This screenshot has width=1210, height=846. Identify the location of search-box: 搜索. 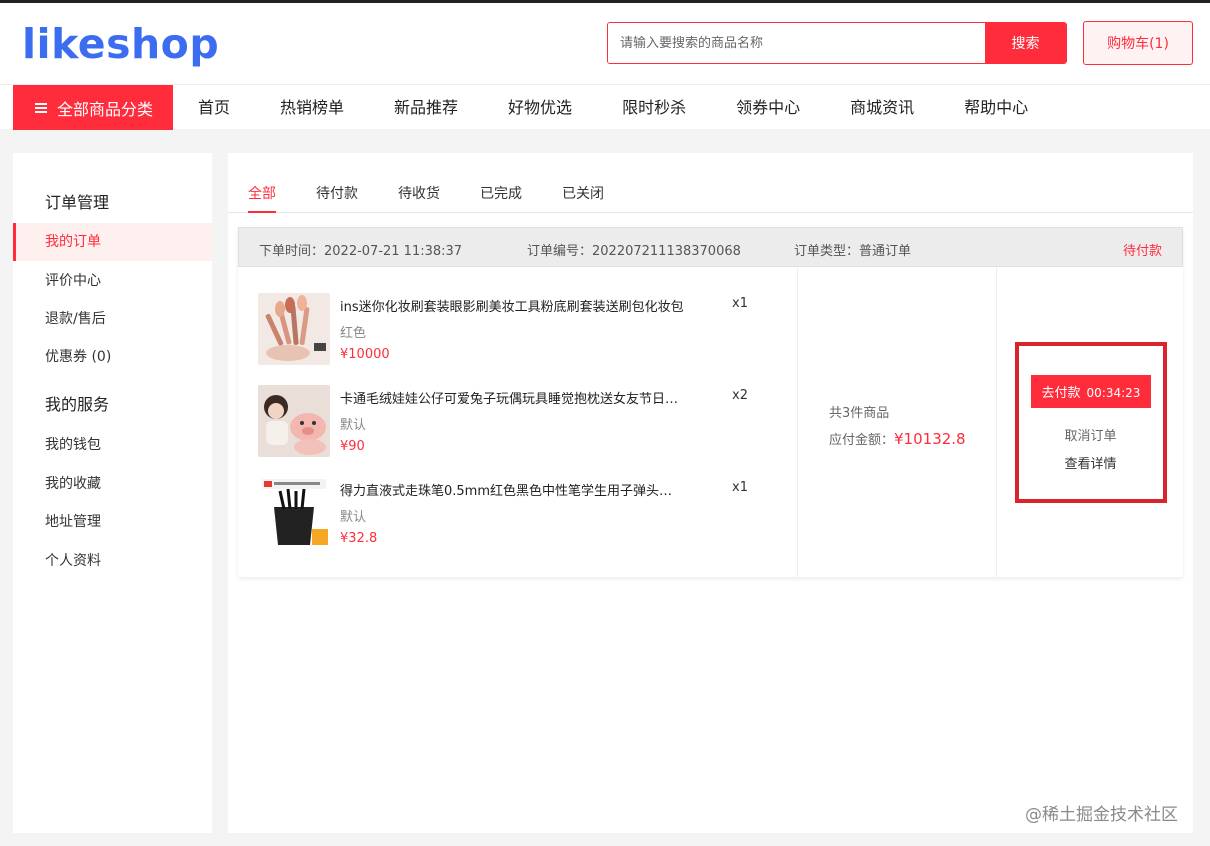
(837, 43).